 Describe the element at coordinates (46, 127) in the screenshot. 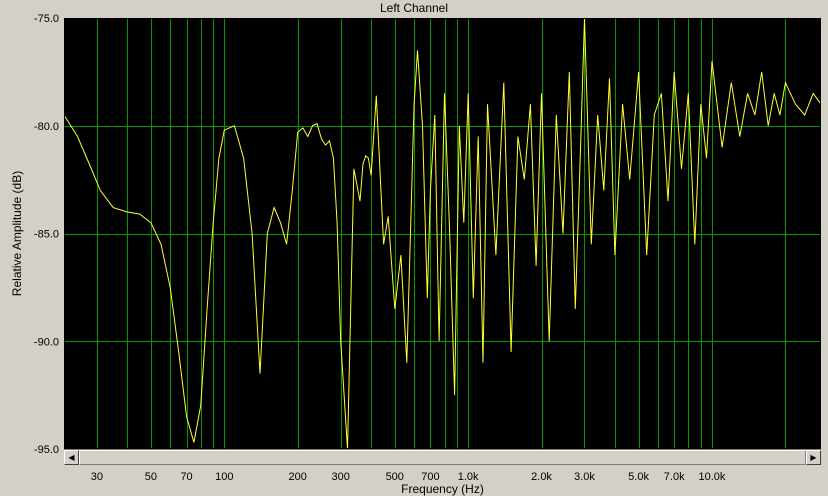

I see `y-tick-label: -80.0` at that location.